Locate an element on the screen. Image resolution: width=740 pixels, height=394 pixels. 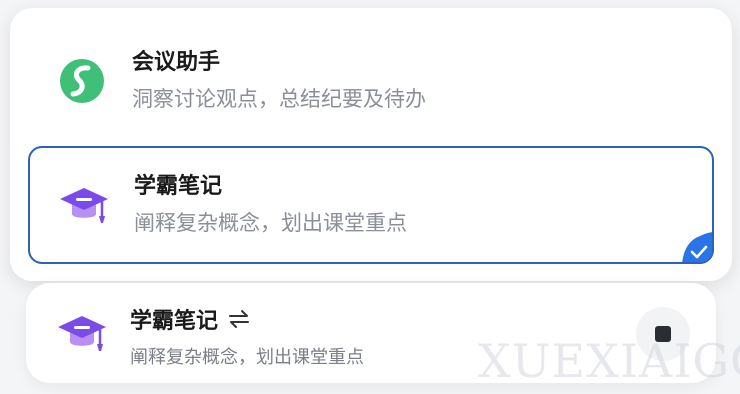
stop-icon is located at coordinates (663, 334).